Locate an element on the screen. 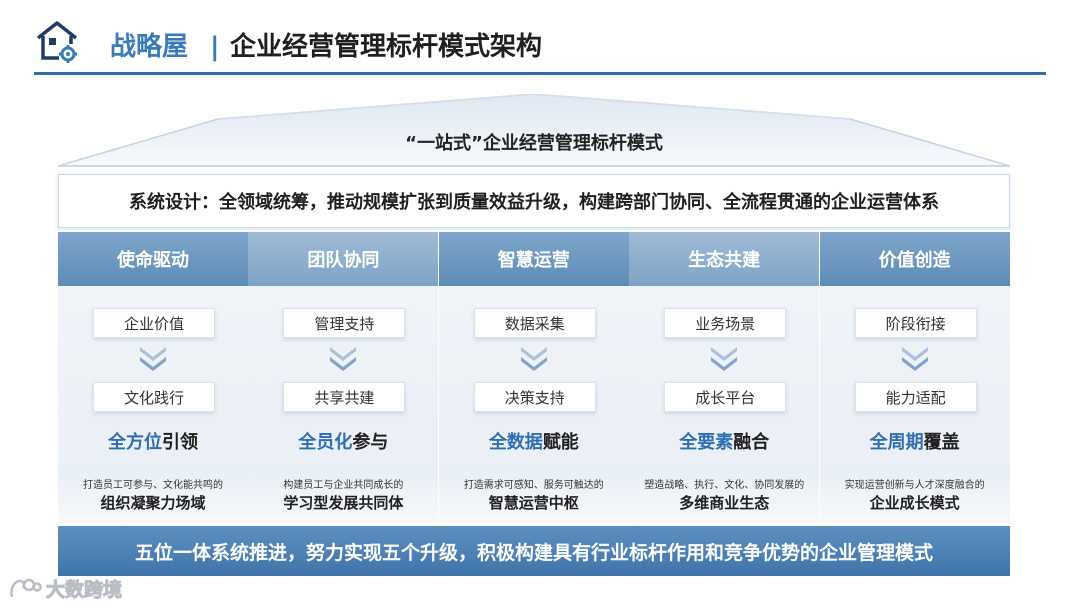 The height and width of the screenshot is (608, 1080). pillar-top-item: 数据采集 is located at coordinates (534, 323).